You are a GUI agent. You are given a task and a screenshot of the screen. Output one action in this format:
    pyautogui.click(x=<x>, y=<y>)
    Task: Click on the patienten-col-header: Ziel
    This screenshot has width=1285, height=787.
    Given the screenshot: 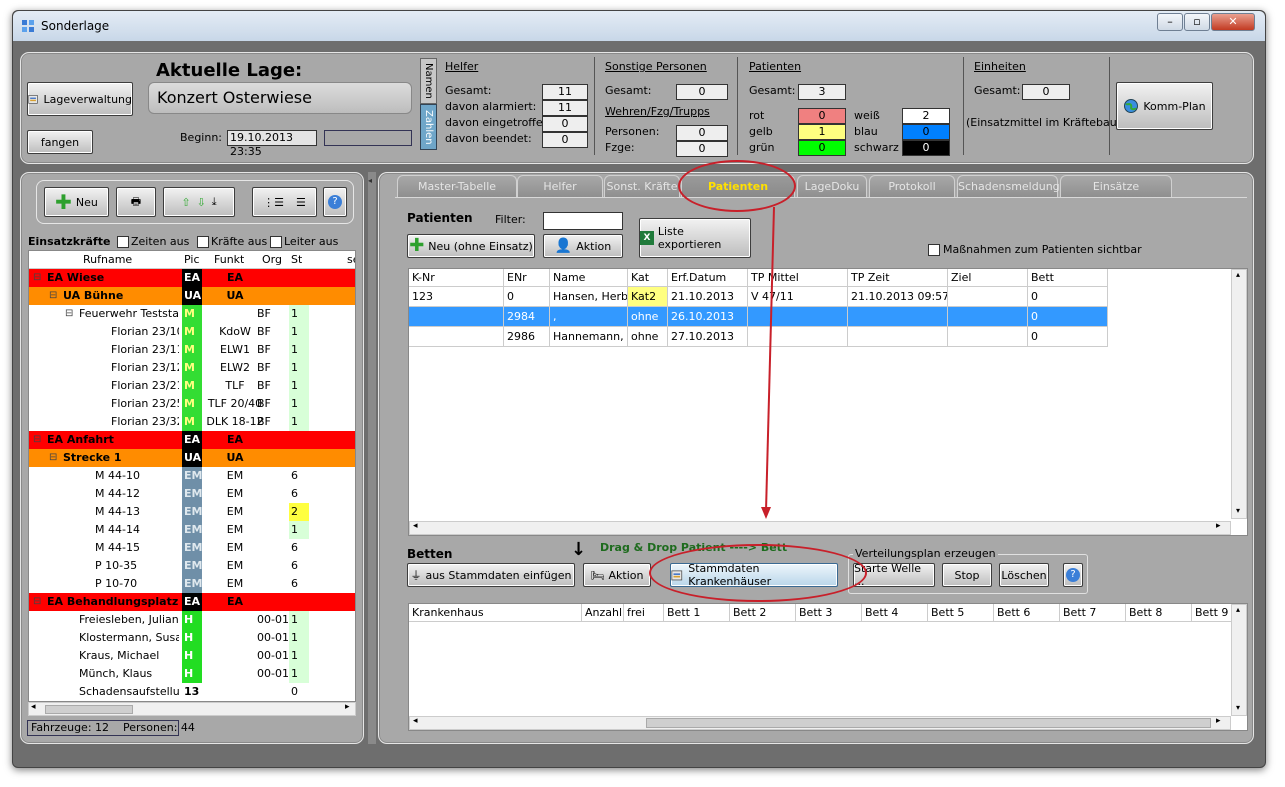 What is the action you would take?
    pyautogui.click(x=988, y=278)
    